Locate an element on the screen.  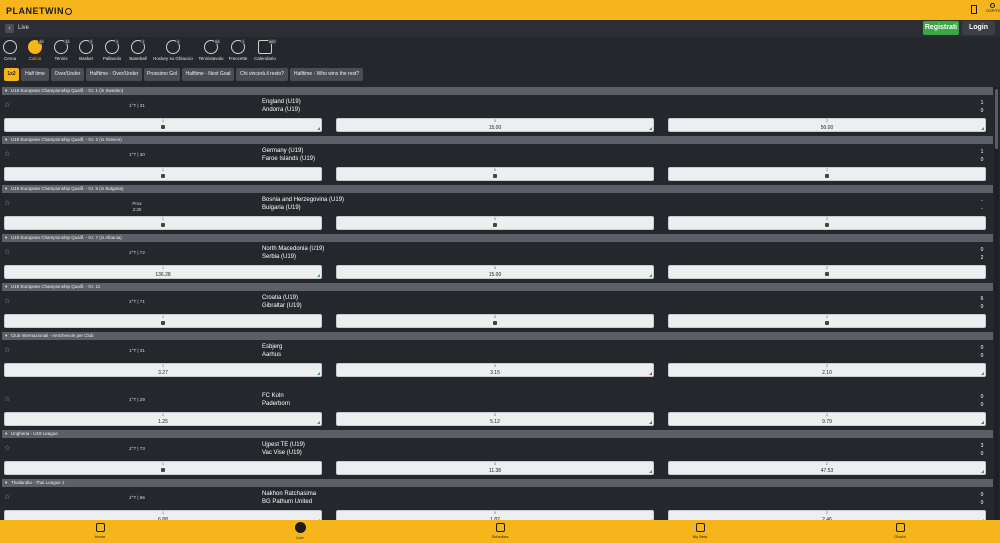
away-team: Serbia (U19) is located at coordinates (279, 257).